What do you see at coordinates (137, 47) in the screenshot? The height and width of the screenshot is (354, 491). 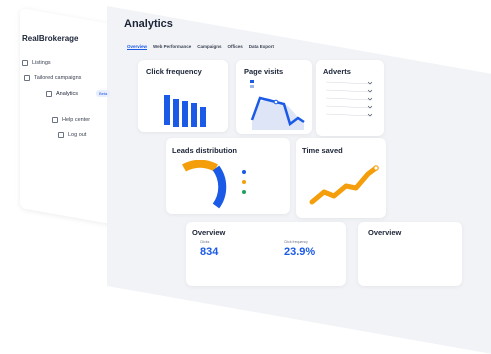 I see `tab-overview: Overview` at bounding box center [137, 47].